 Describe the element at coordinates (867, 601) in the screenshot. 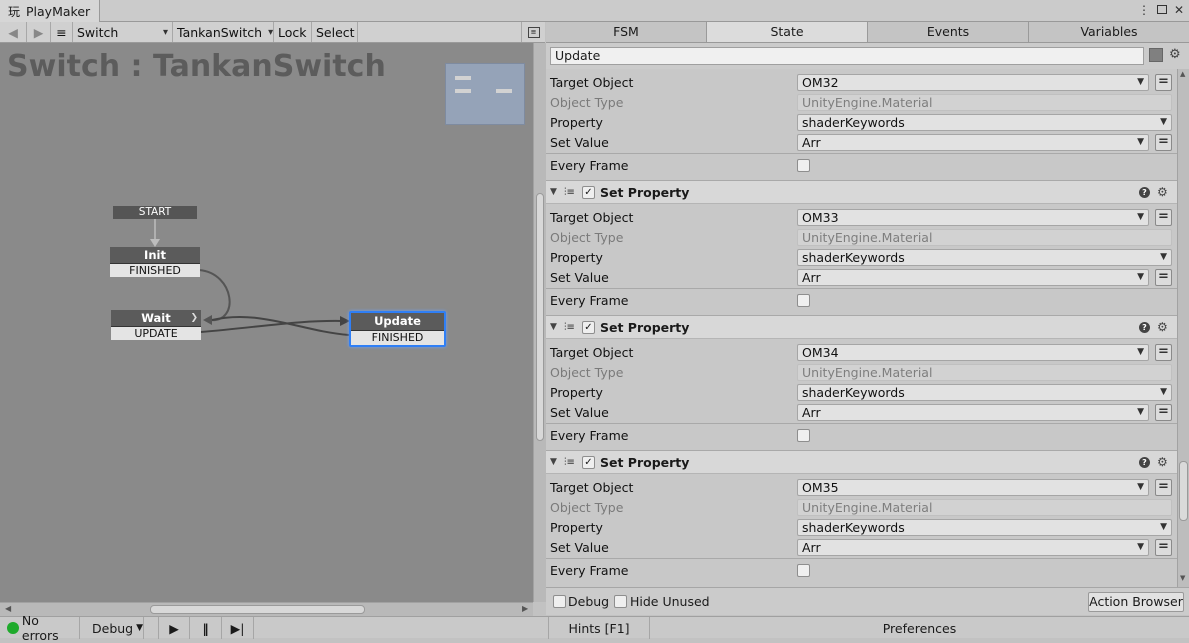

I see `inspector-bottom-bar: Debug Hide Unused Action Browser` at that location.